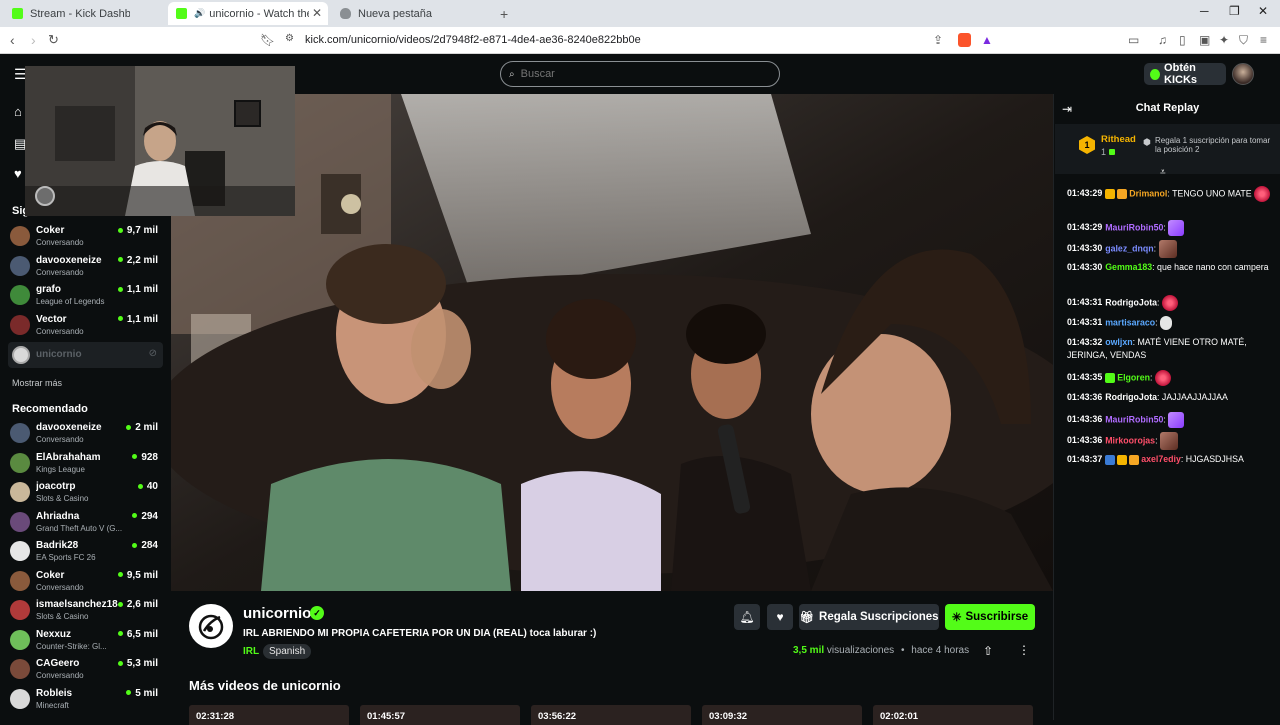 Image resolution: width=1280 pixels, height=725 pixels. Describe the element at coordinates (1133, 40) in the screenshot. I see `reader-mode-icon: ▭` at that location.